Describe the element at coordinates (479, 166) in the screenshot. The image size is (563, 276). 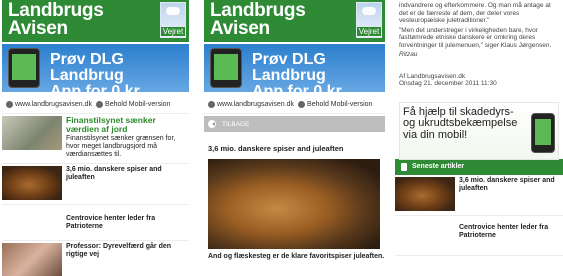
I see `latest-articles-header: Seneste artikler` at that location.